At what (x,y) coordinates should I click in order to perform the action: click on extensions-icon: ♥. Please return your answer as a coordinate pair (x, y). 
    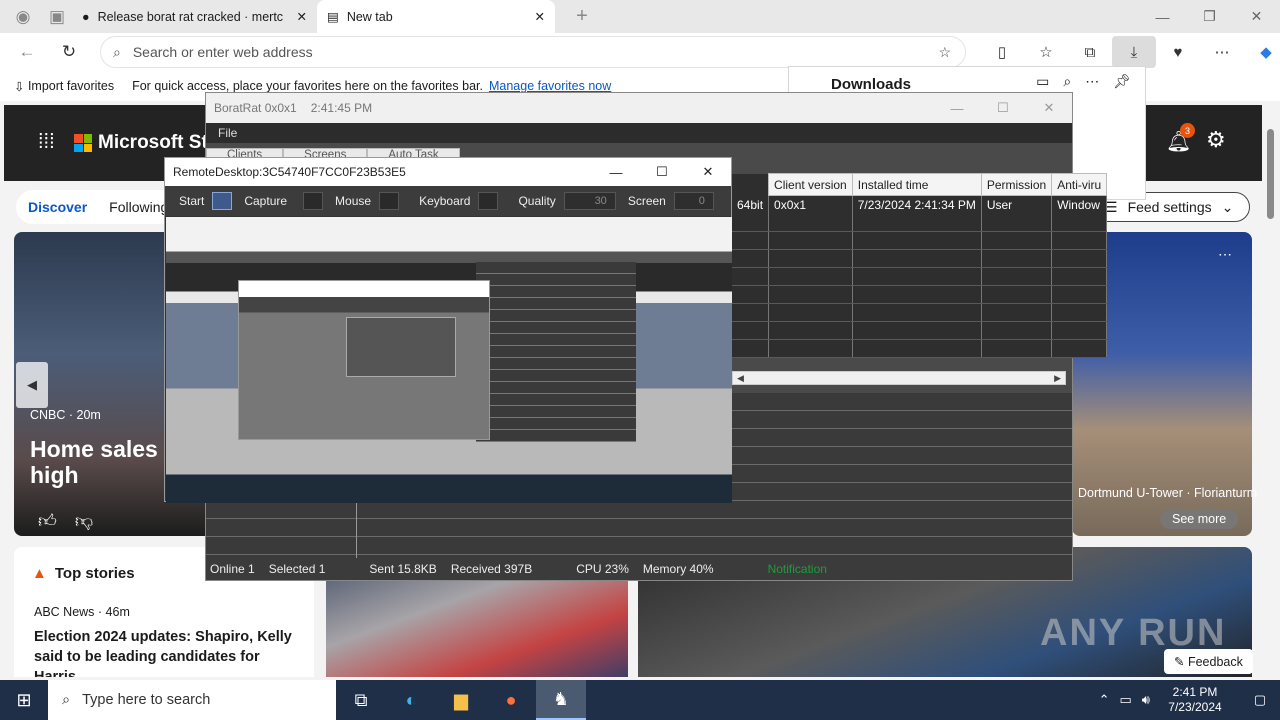
    Looking at the image, I should click on (1178, 52).